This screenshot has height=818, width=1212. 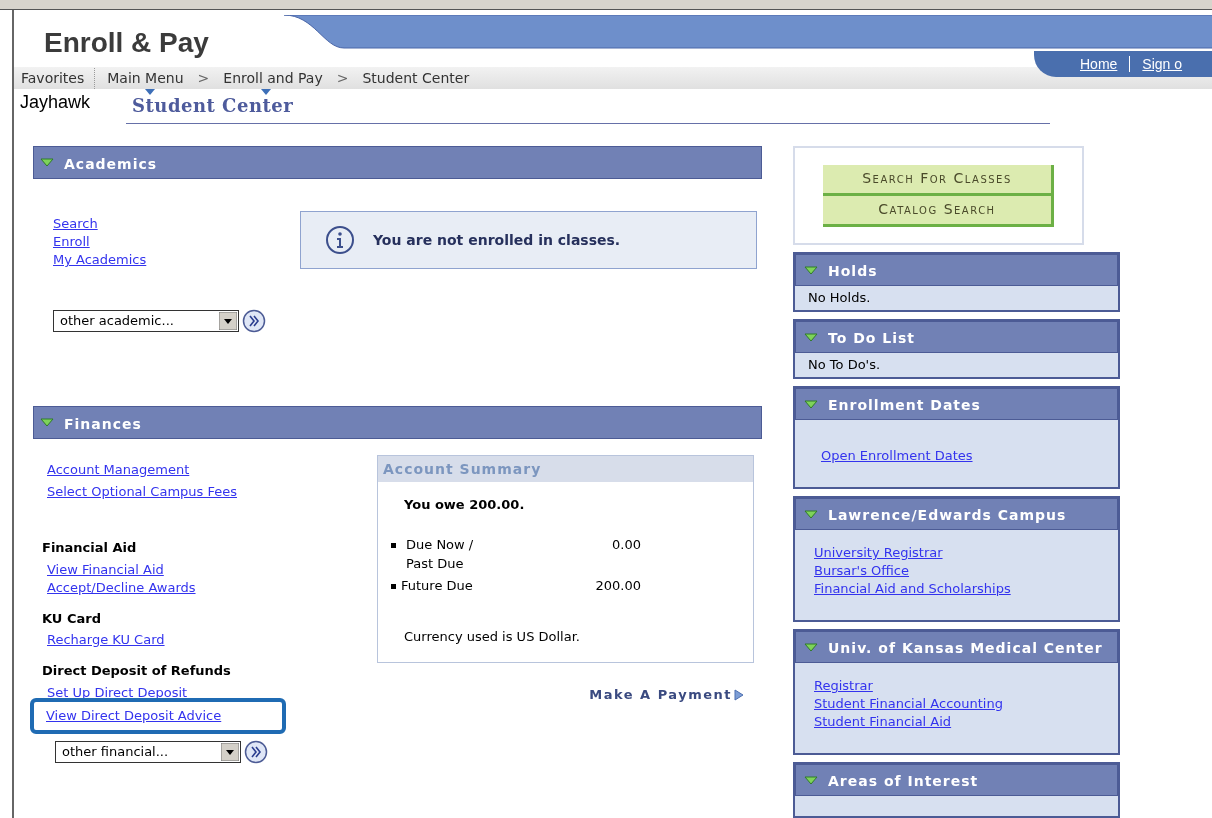 What do you see at coordinates (626, 544) in the screenshot?
I see `summary-amount: 0.00` at bounding box center [626, 544].